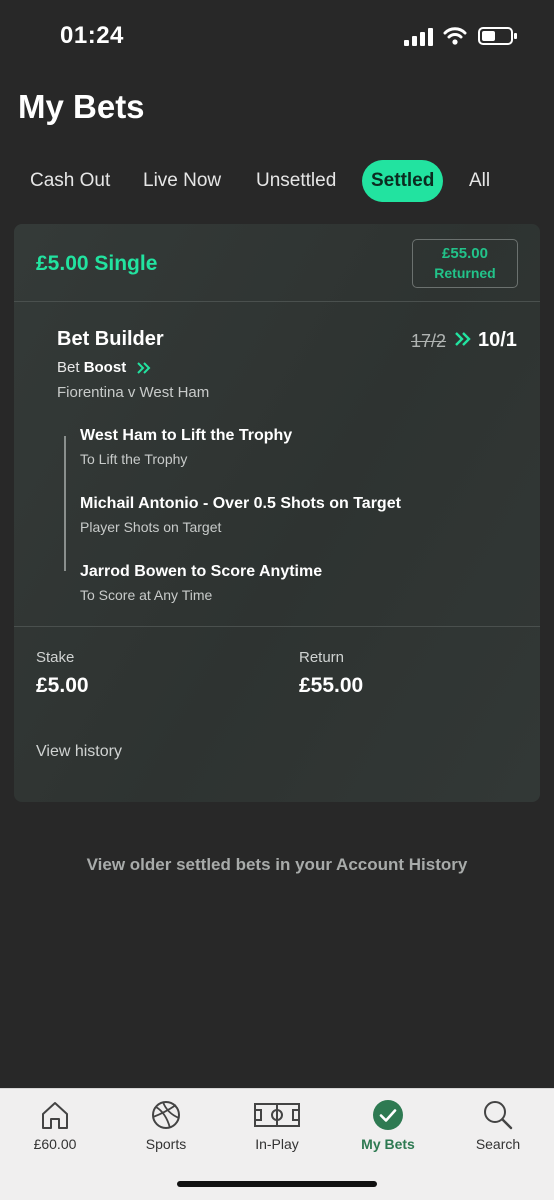 The image size is (554, 1200). Describe the element at coordinates (277, 35) in the screenshot. I see `status-bar: 01:24` at that location.